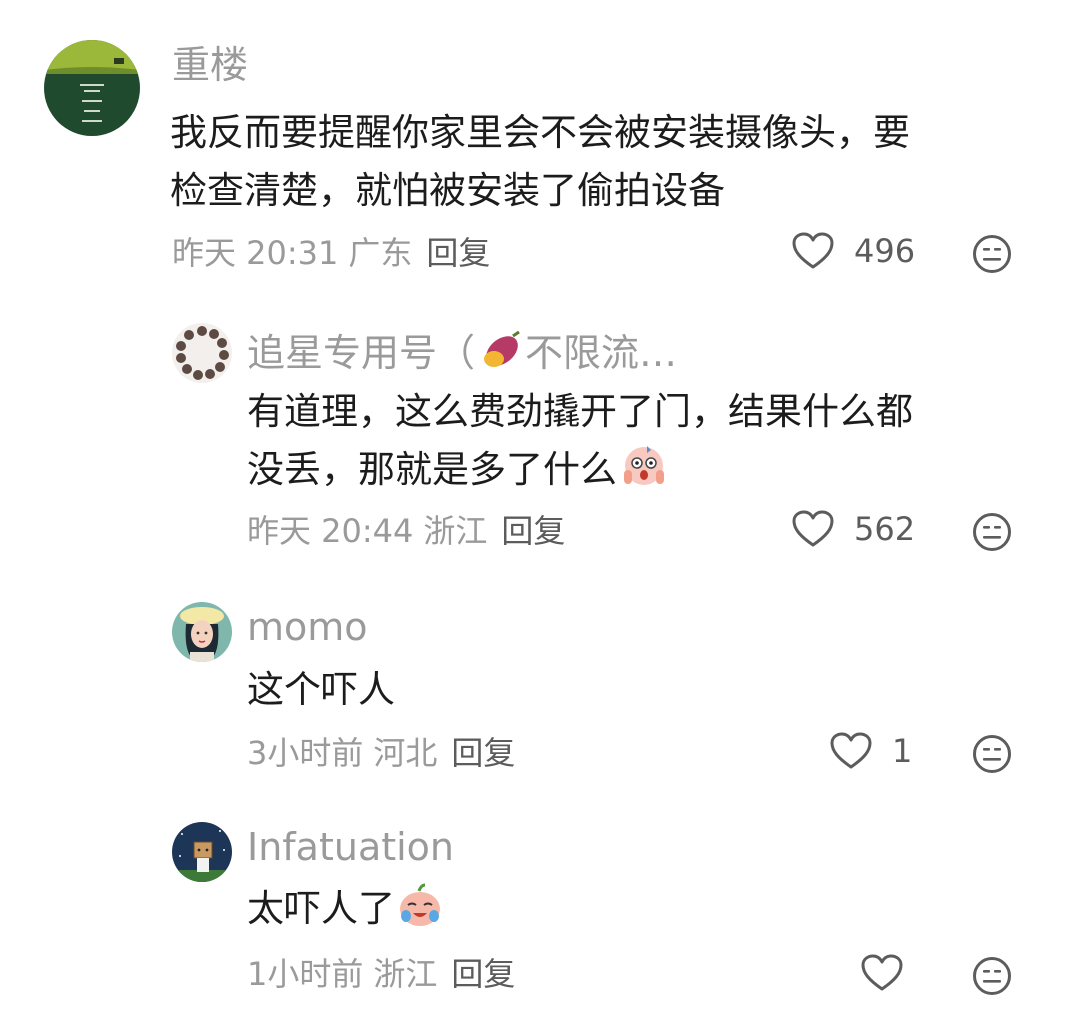 The height and width of the screenshot is (1014, 1079). Describe the element at coordinates (447, 190) in the screenshot. I see `comment-text-line: 检查清楚，就怕被安装了偷拍设备` at that location.